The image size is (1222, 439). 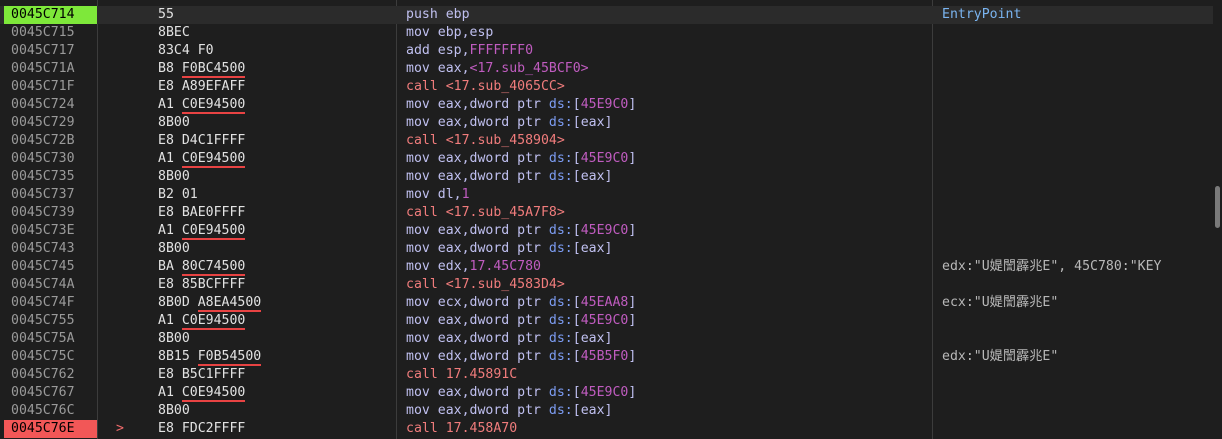 What do you see at coordinates (669, 69) in the screenshot?
I see `instruction: mov eax,<17.sub_45BCF0>` at bounding box center [669, 69].